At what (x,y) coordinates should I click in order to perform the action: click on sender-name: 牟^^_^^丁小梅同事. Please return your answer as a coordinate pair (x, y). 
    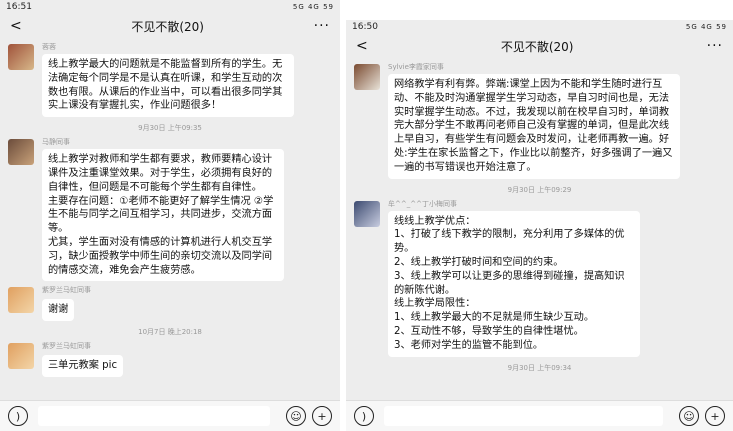
    Looking at the image, I should click on (422, 203).